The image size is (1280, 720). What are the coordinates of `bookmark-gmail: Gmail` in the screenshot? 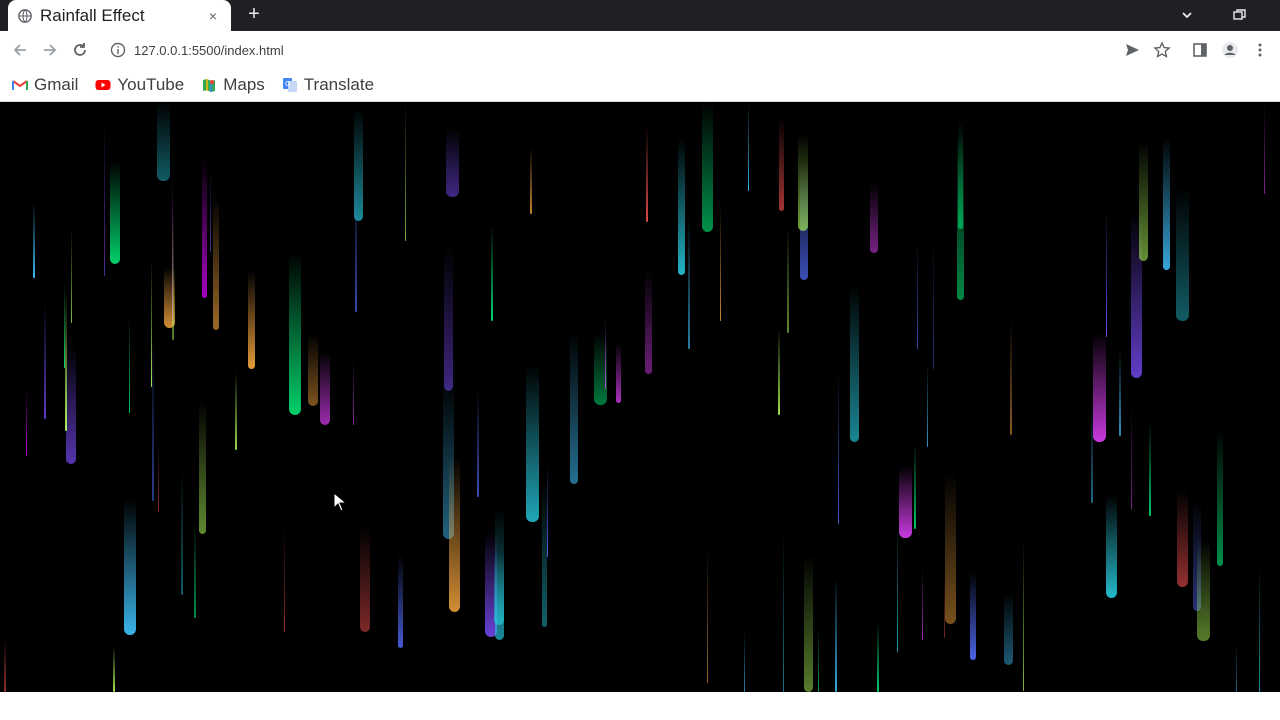 It's located at (45, 85).